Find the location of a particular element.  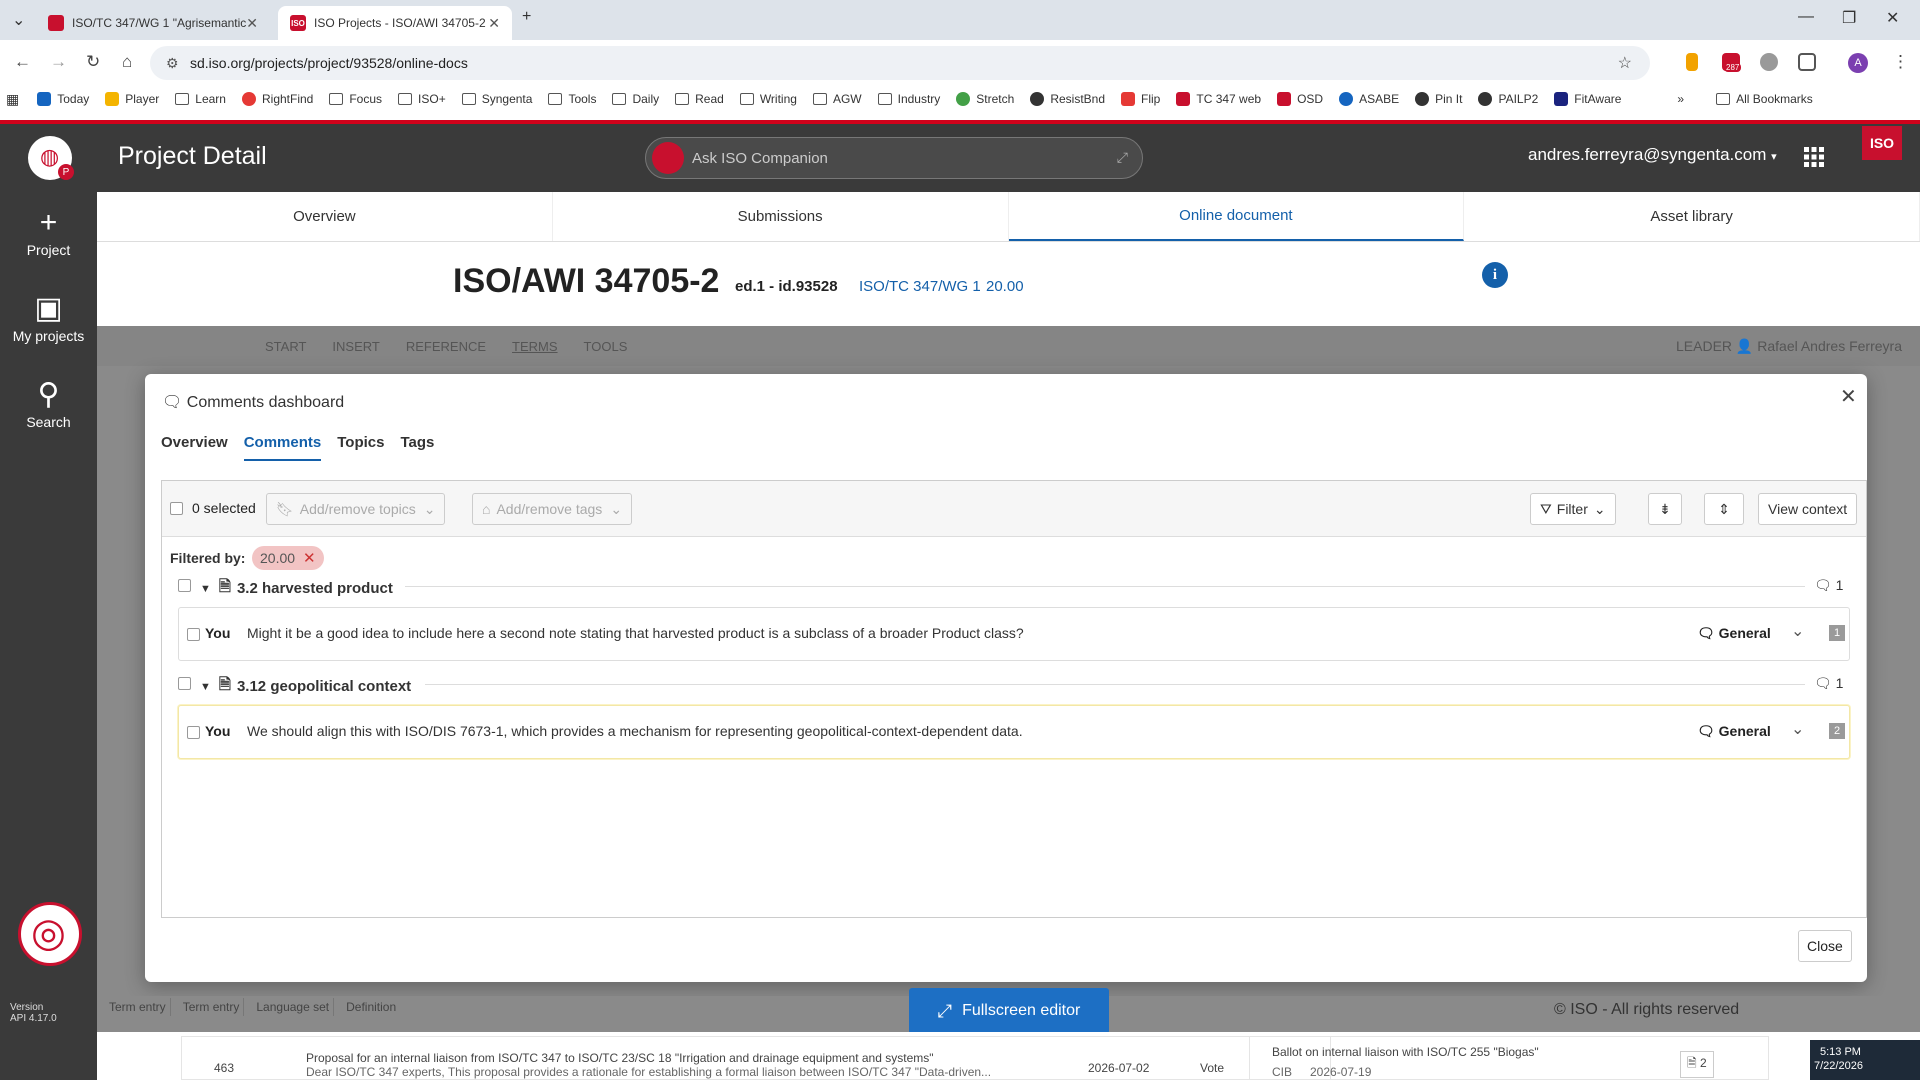

browser-menu-icon: ⋮ is located at coordinates (1900, 62).